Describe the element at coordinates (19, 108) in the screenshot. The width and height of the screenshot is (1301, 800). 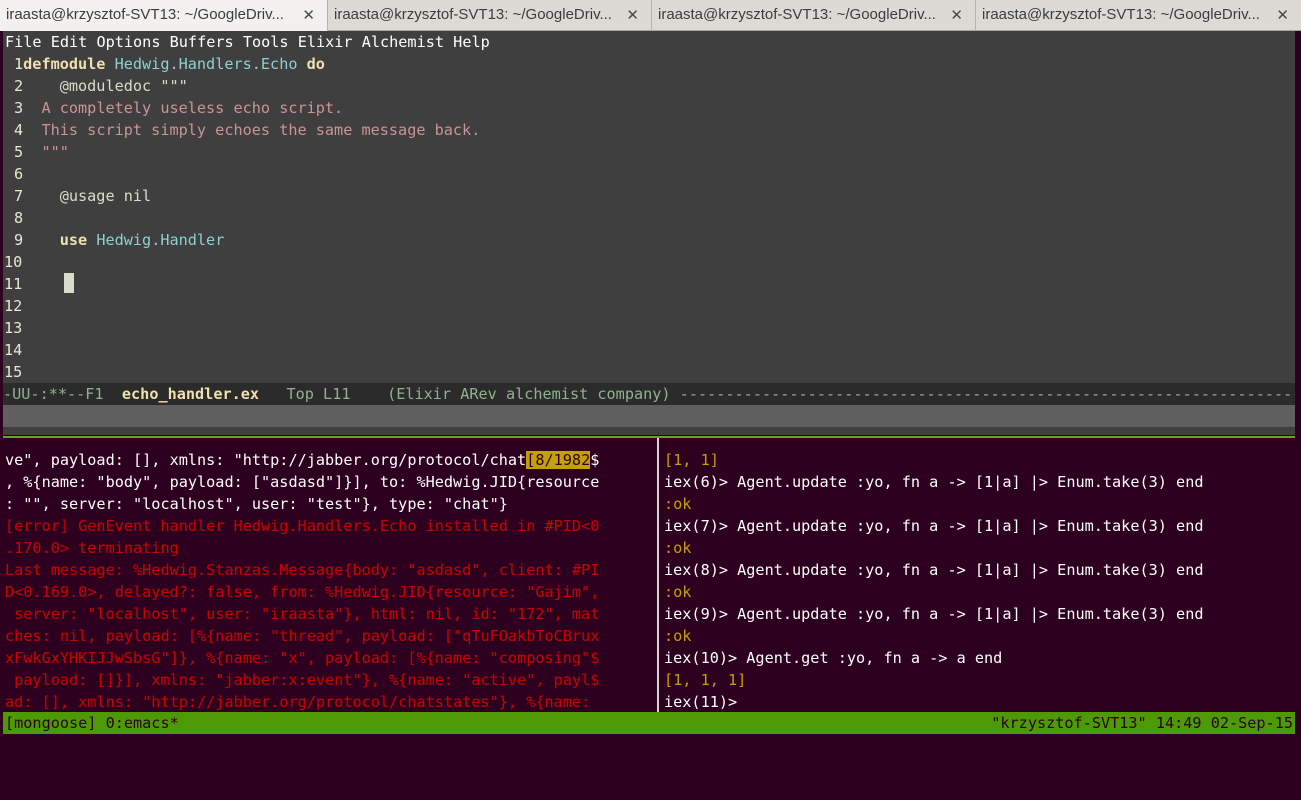
I see `line-number: 3` at that location.